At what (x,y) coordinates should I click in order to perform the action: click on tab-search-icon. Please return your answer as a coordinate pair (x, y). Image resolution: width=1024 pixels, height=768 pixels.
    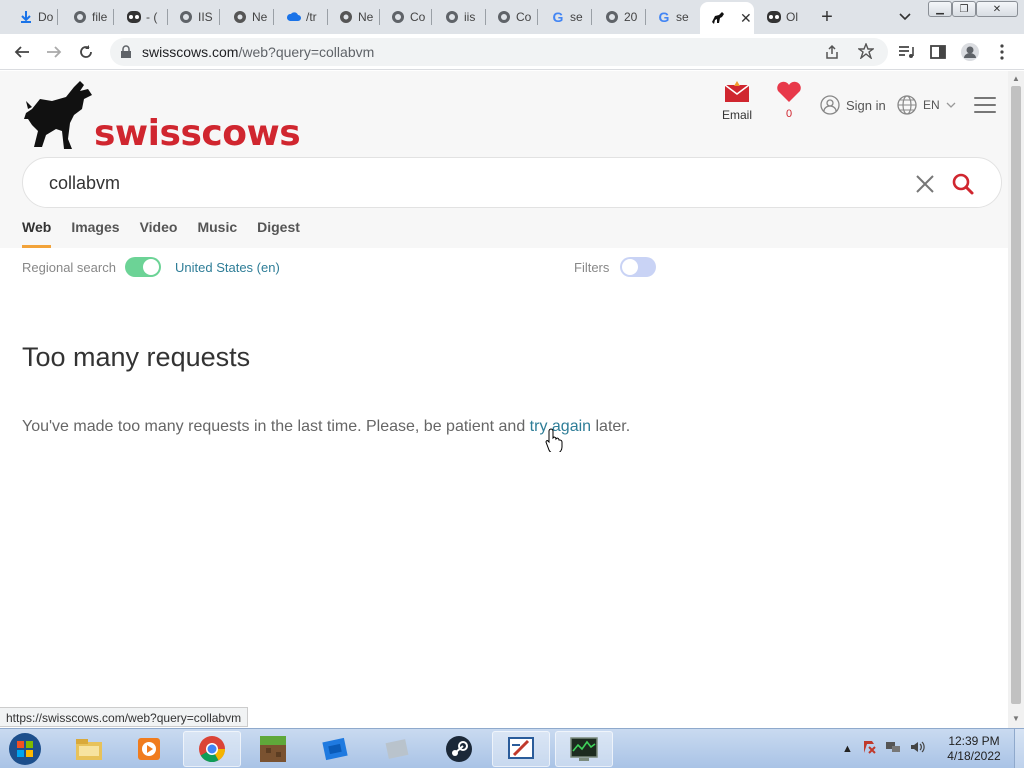
    Looking at the image, I should click on (905, 16).